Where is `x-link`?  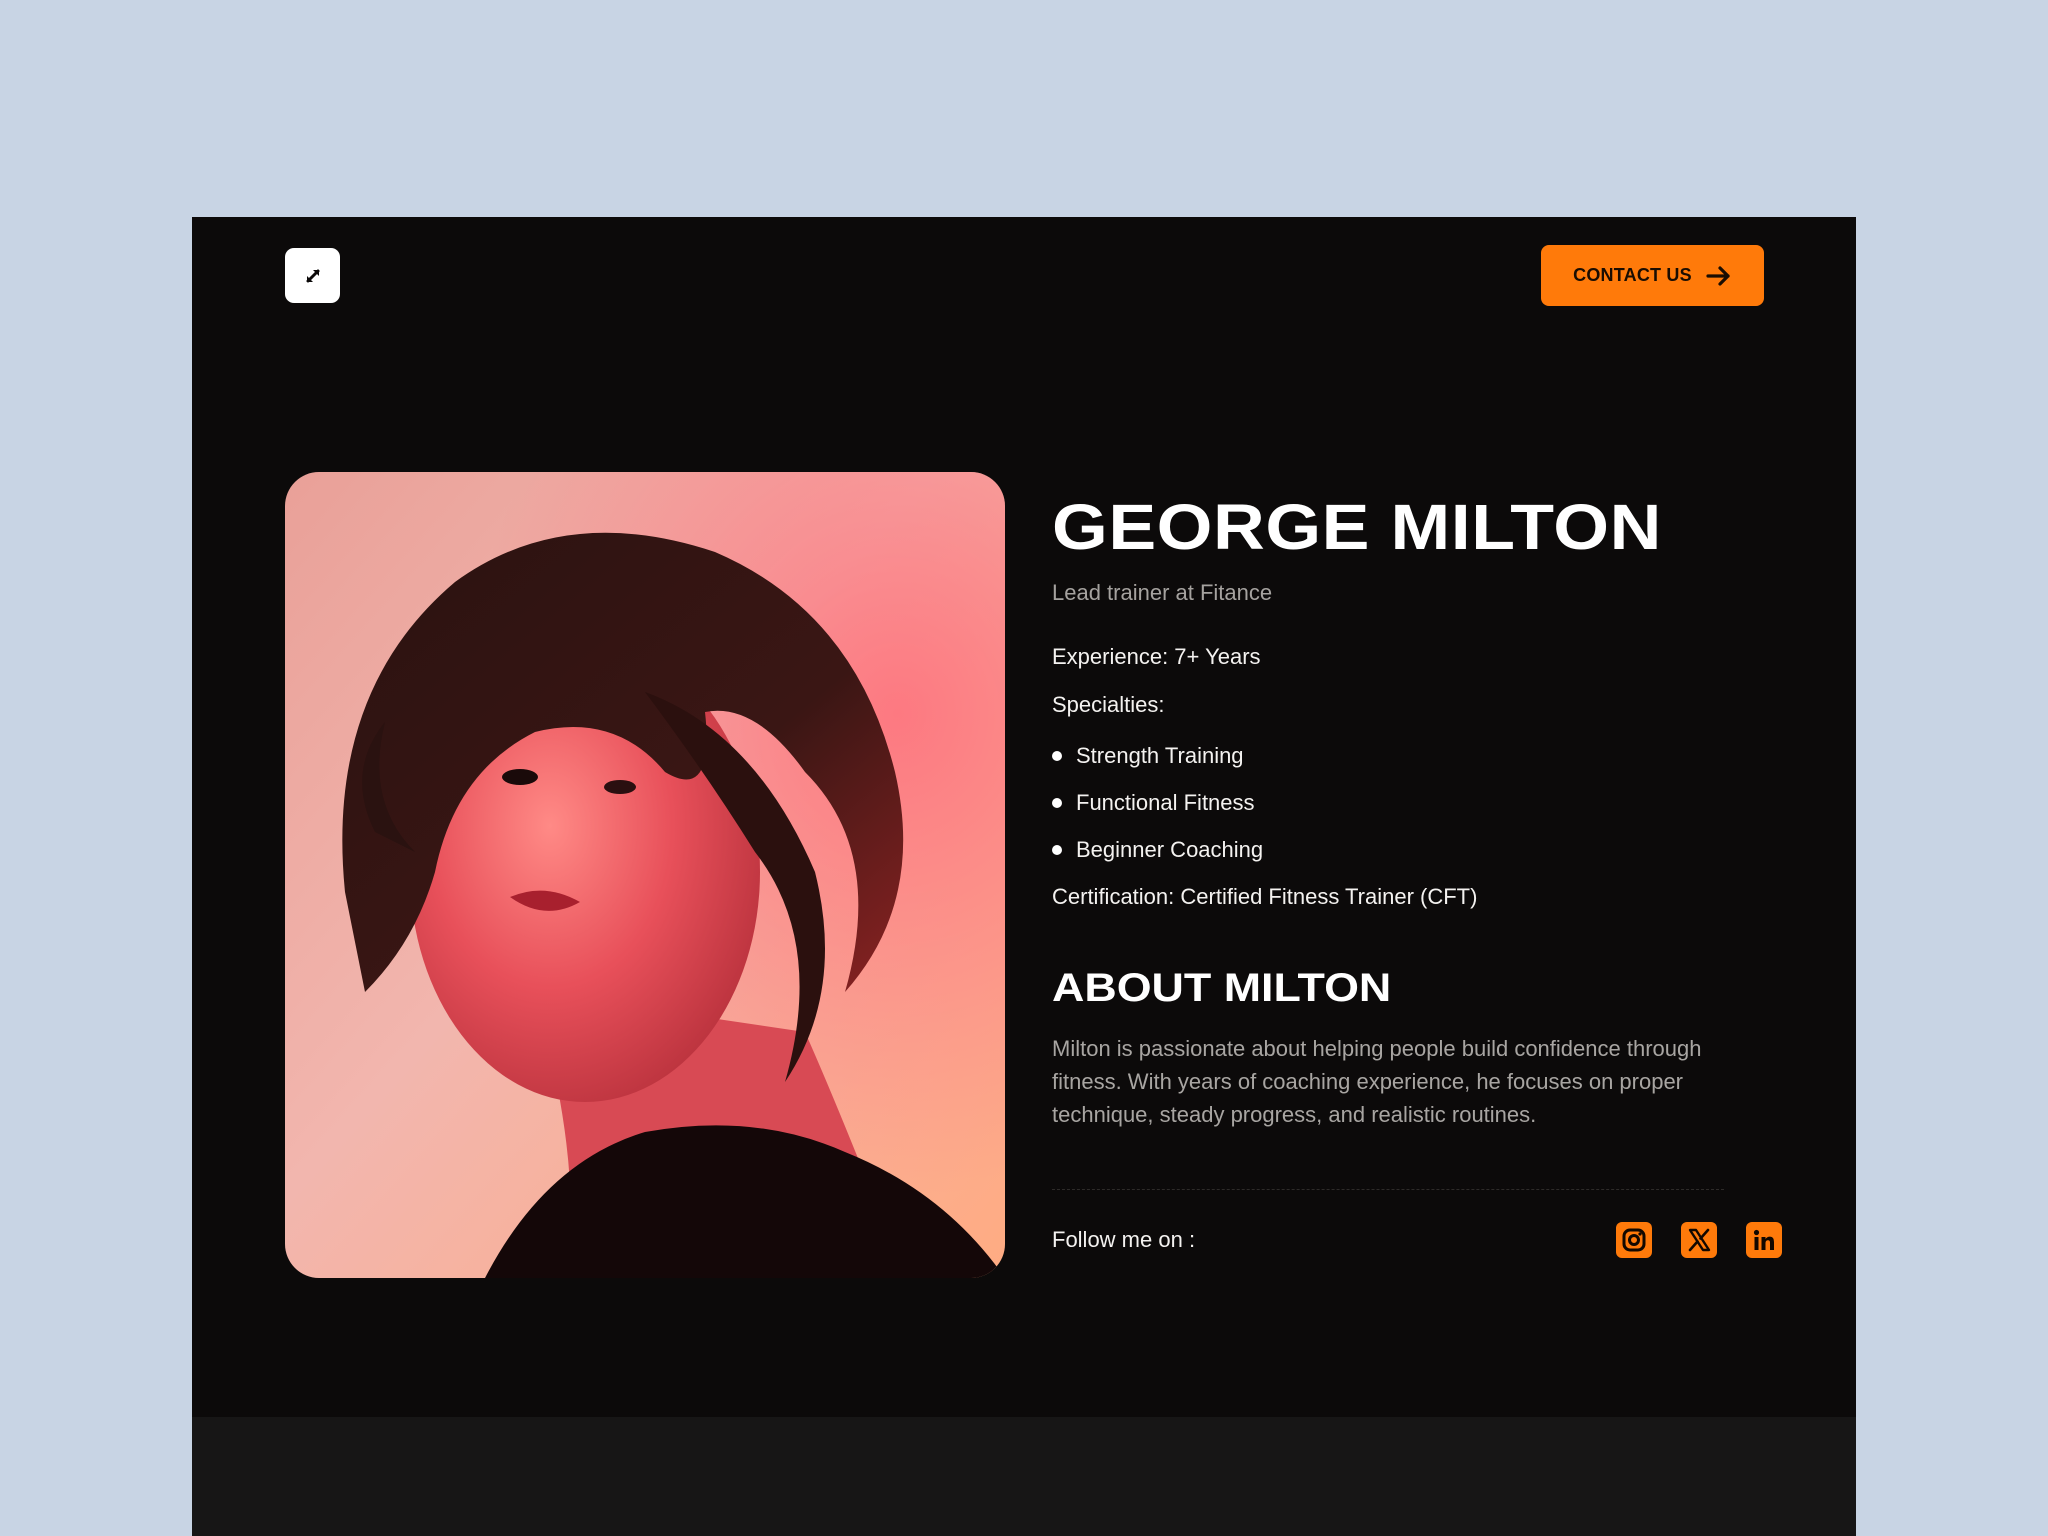 x-link is located at coordinates (1699, 1240).